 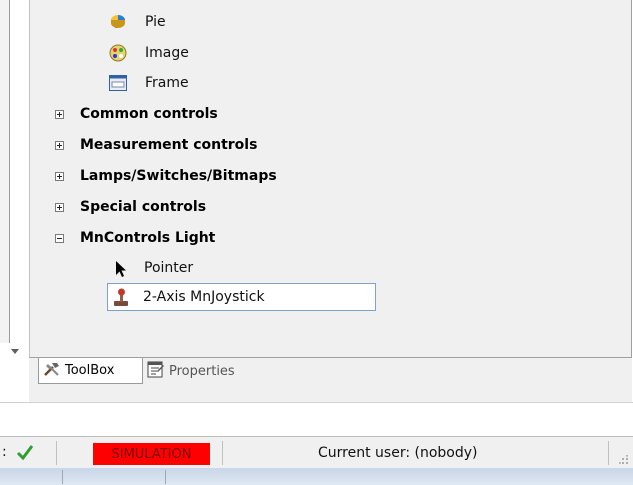 I want to click on tools-icon, so click(x=52, y=371).